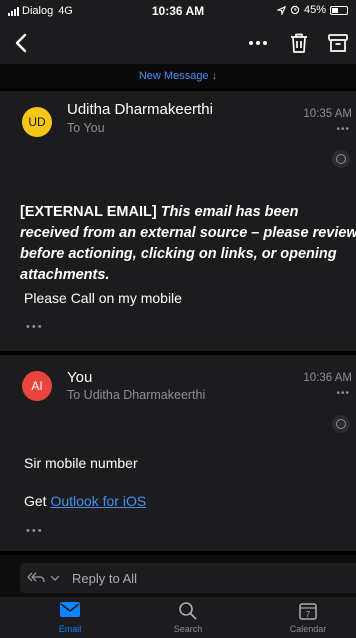 The image size is (356, 638). I want to click on calendar-day: 7, so click(308, 614).